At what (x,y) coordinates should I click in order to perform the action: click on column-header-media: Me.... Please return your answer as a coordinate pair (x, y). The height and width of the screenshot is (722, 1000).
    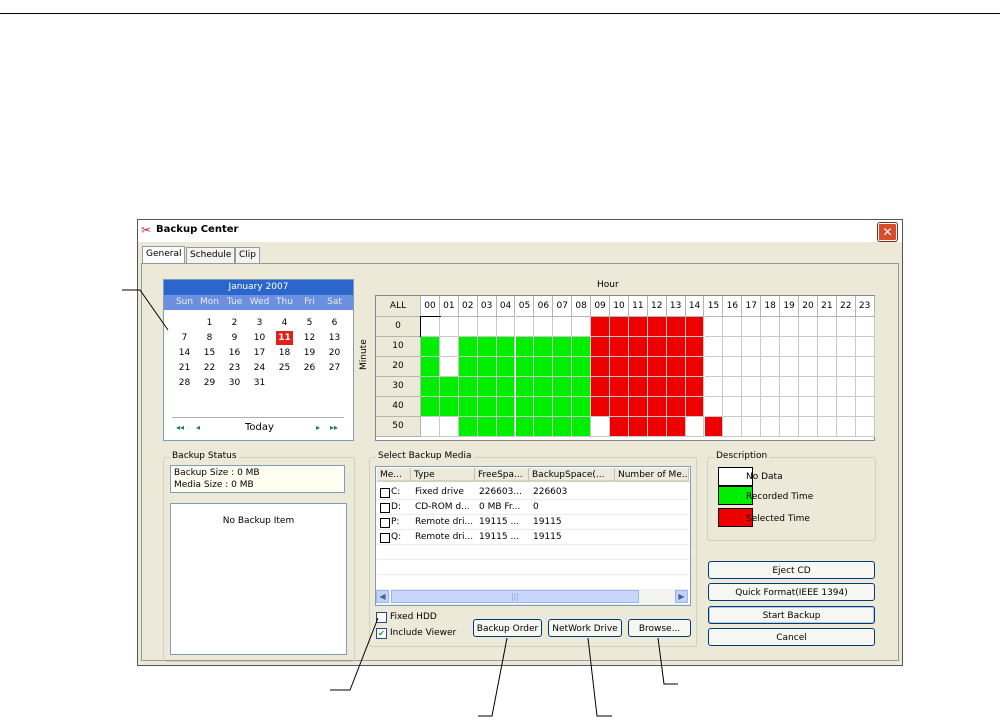
    Looking at the image, I should click on (394, 475).